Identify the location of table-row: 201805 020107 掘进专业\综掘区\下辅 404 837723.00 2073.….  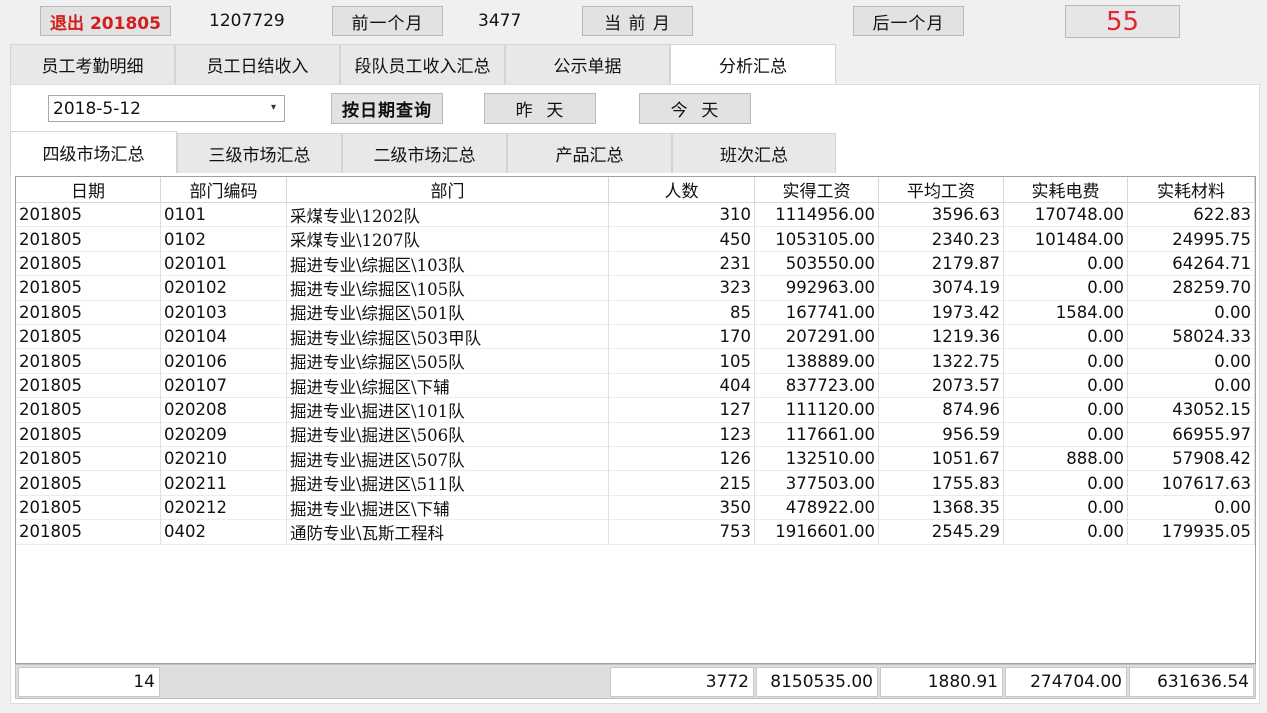
(635, 386).